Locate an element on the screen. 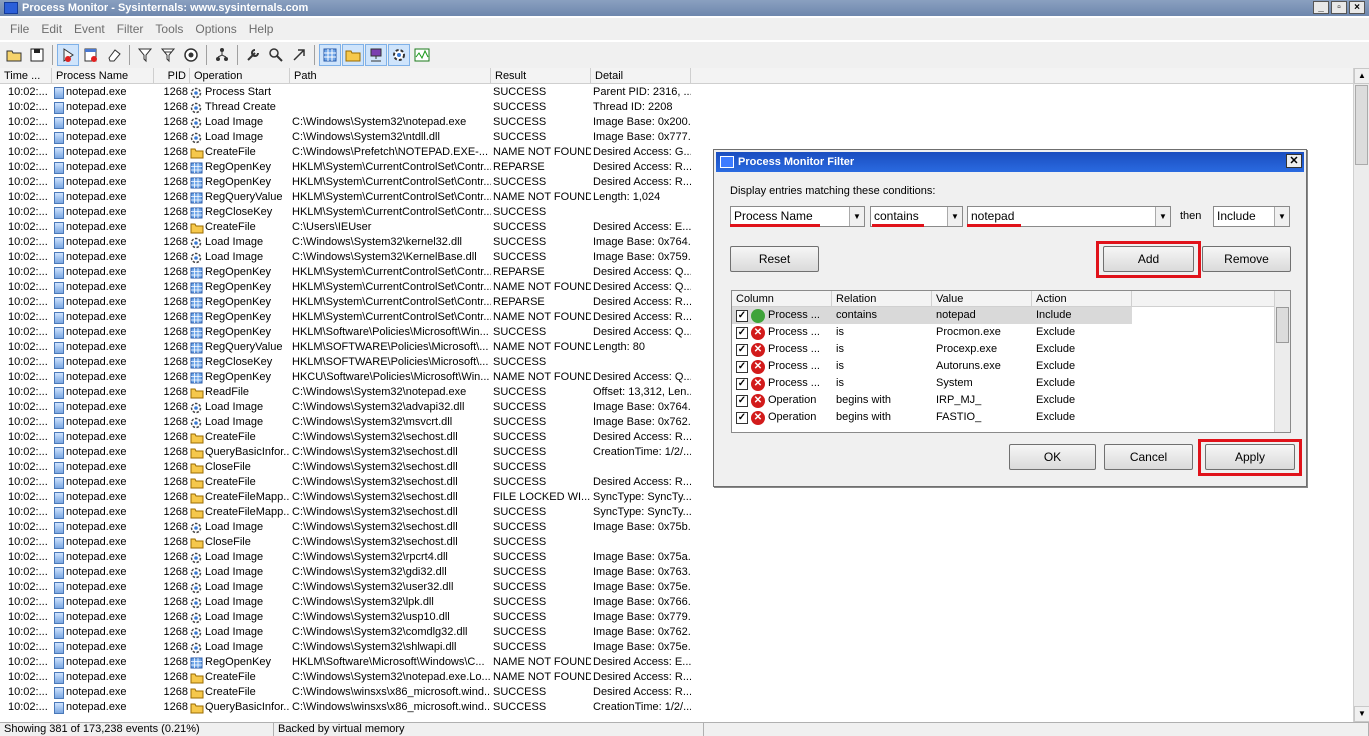  open-icon is located at coordinates (14, 55).